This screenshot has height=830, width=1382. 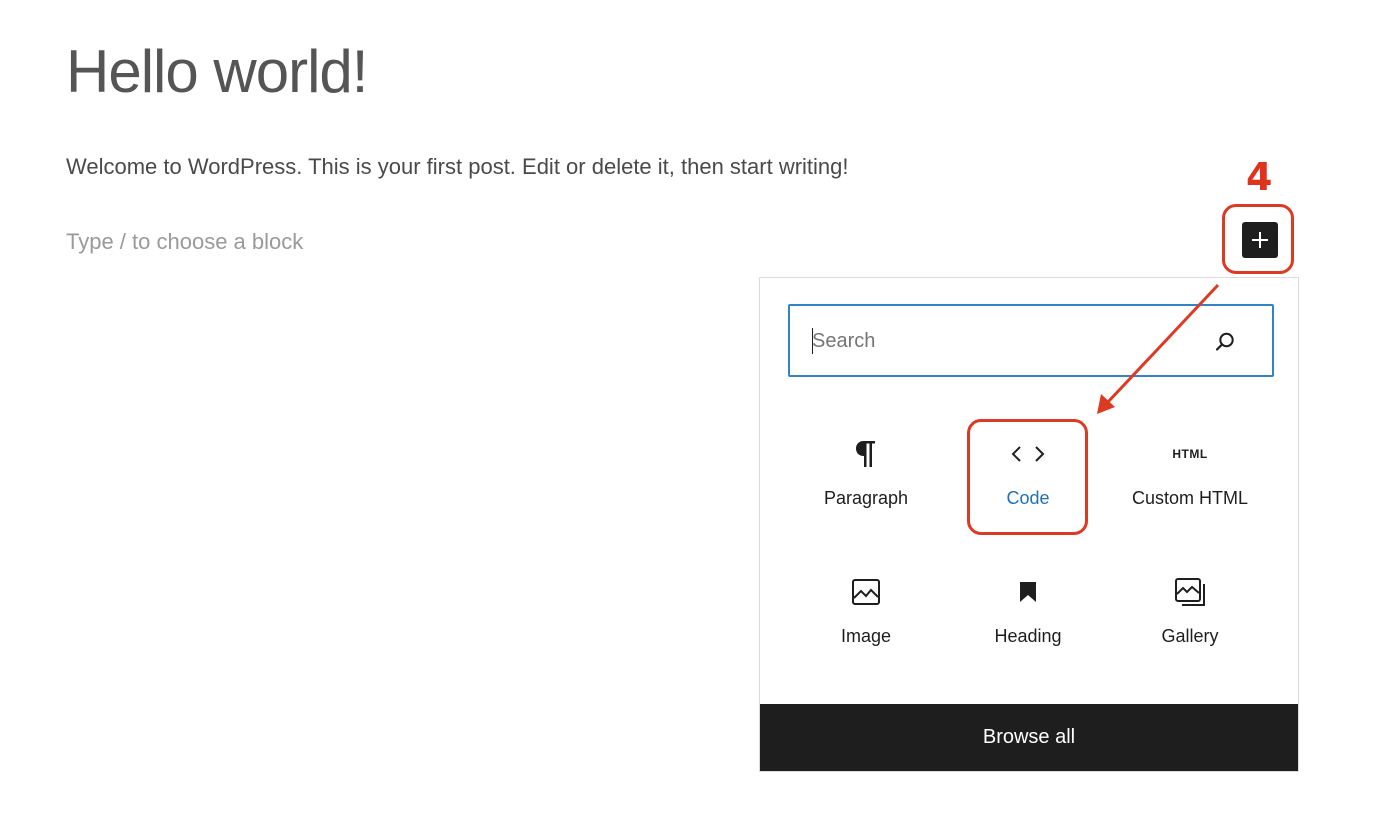 What do you see at coordinates (1028, 613) in the screenshot?
I see `block-item-heading: Heading` at bounding box center [1028, 613].